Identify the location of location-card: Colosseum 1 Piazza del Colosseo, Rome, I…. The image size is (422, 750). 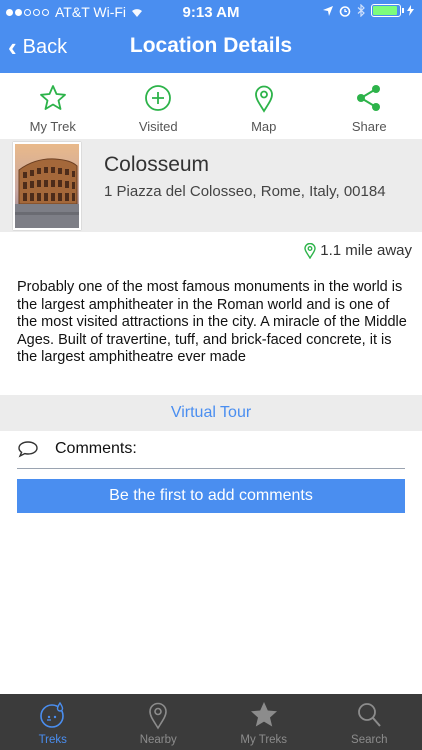
(211, 185).